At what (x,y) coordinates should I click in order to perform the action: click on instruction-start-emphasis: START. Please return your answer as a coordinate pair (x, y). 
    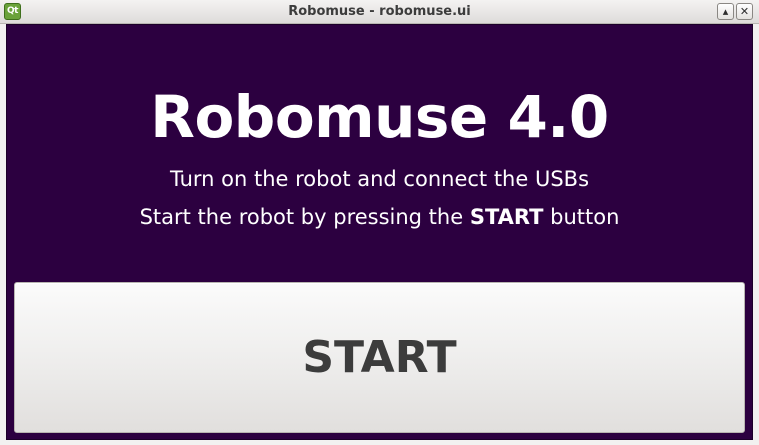
    Looking at the image, I should click on (506, 217).